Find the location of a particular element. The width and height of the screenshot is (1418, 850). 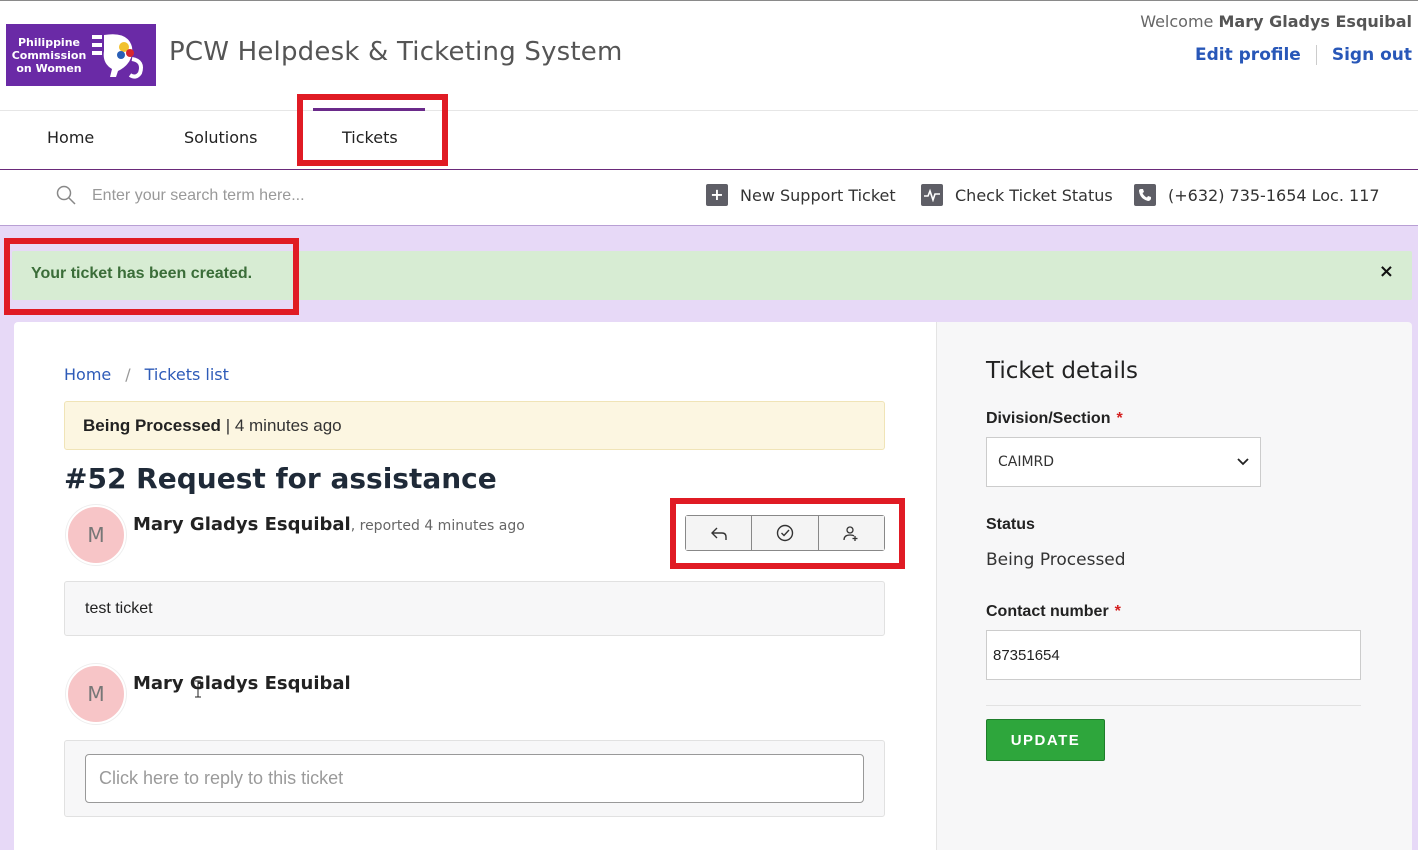

contact-label-text: Contact number is located at coordinates (1047, 611).